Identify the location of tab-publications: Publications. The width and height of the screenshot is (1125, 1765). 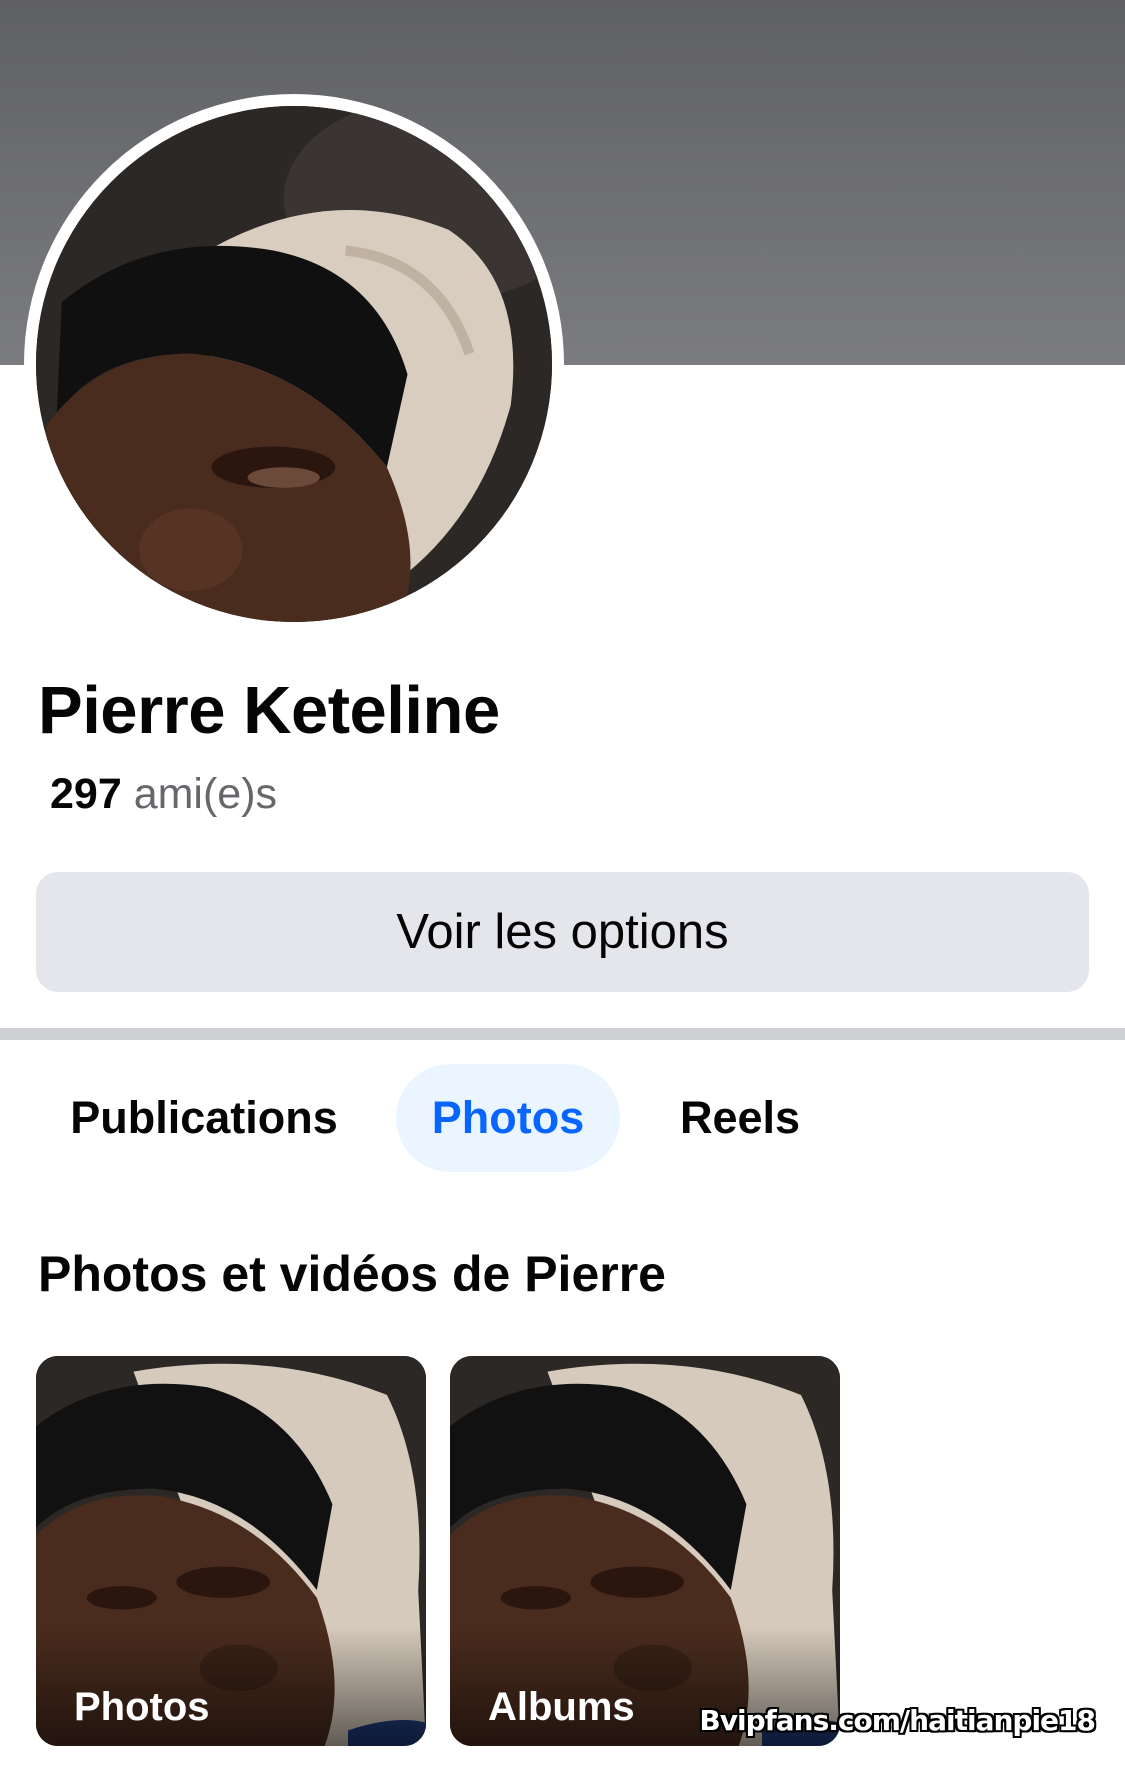
(204, 1118).